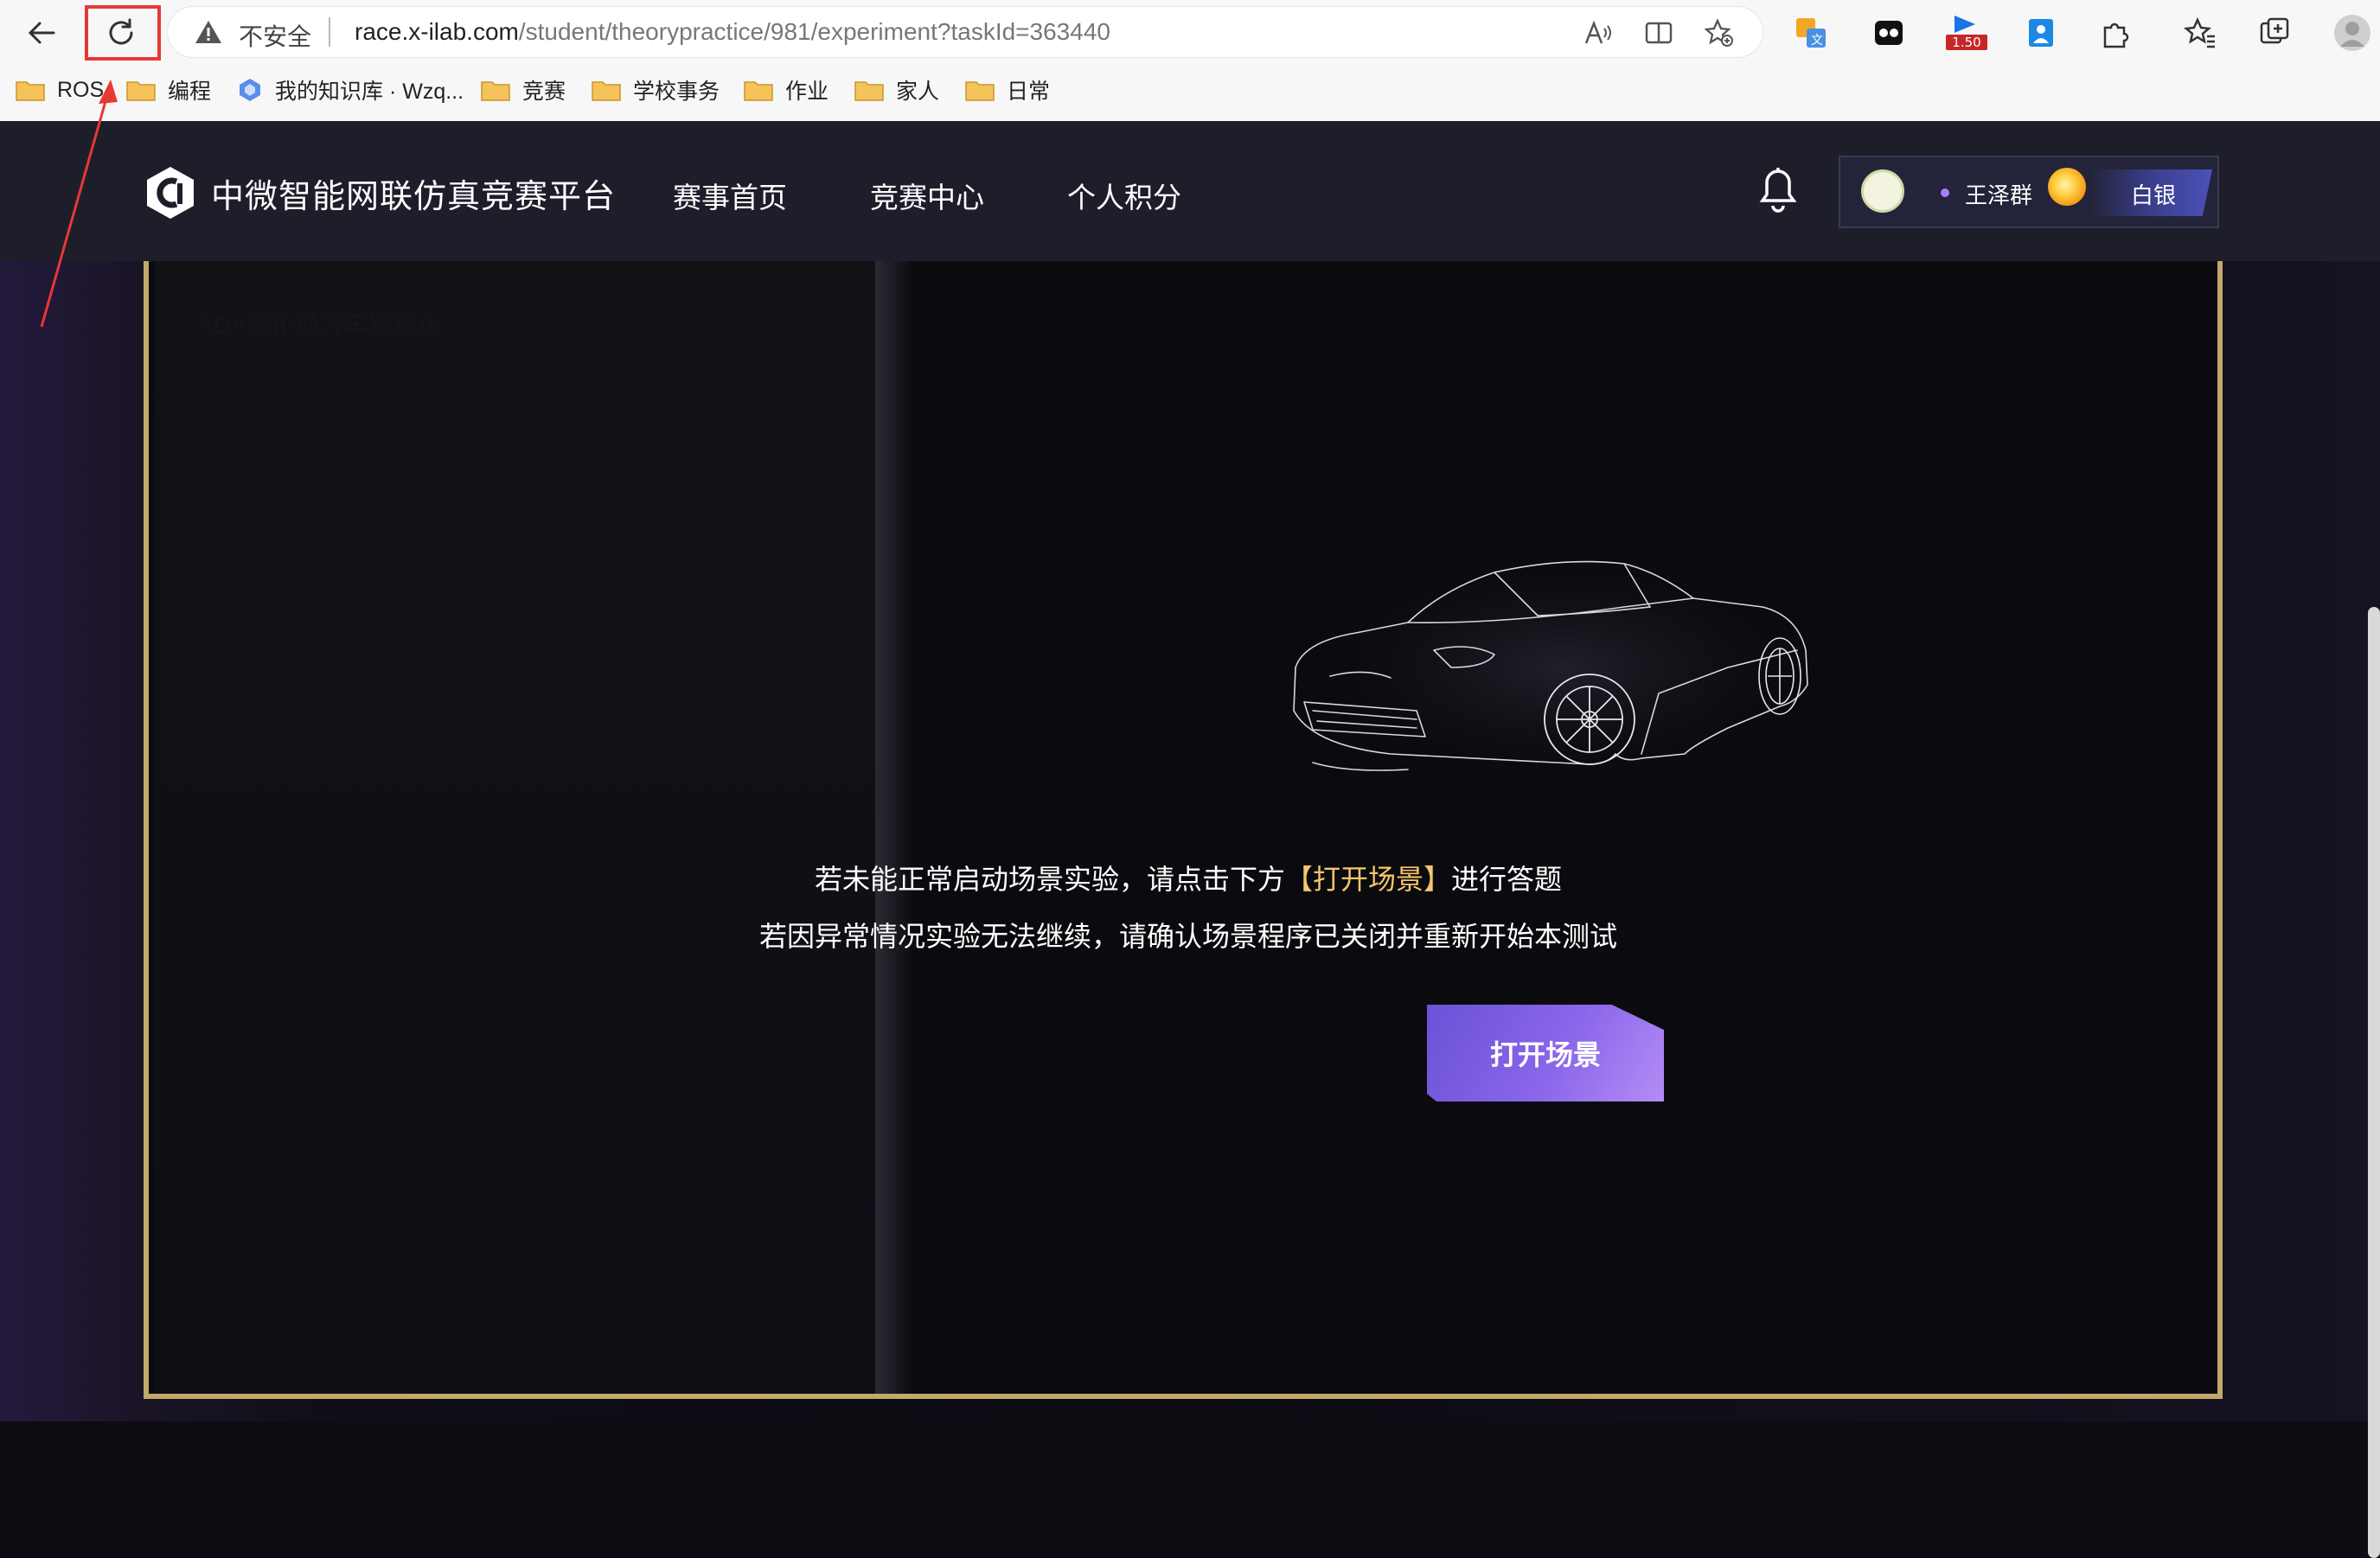 The image size is (2380, 1558). What do you see at coordinates (1049, 879) in the screenshot?
I see `instruction-text: 若未能正常启动场景实验，请点击下方` at bounding box center [1049, 879].